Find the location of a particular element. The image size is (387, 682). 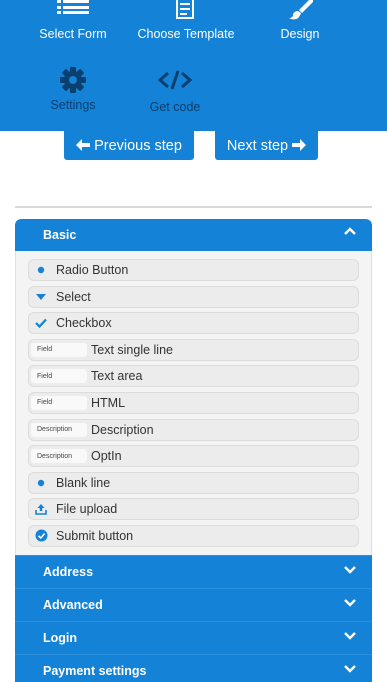

section-title: Address is located at coordinates (68, 571).